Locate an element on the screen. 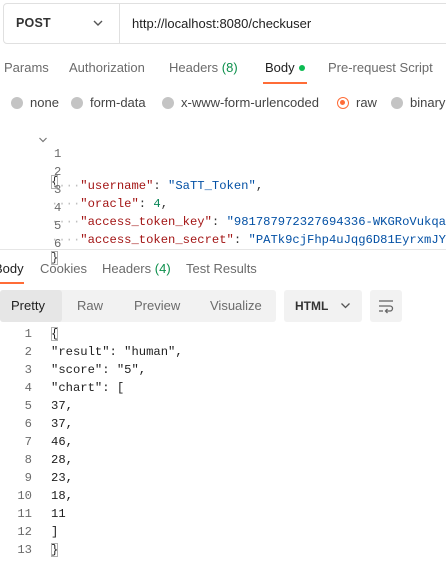 This screenshot has height=567, width=446. radio-label: form-data is located at coordinates (118, 102).